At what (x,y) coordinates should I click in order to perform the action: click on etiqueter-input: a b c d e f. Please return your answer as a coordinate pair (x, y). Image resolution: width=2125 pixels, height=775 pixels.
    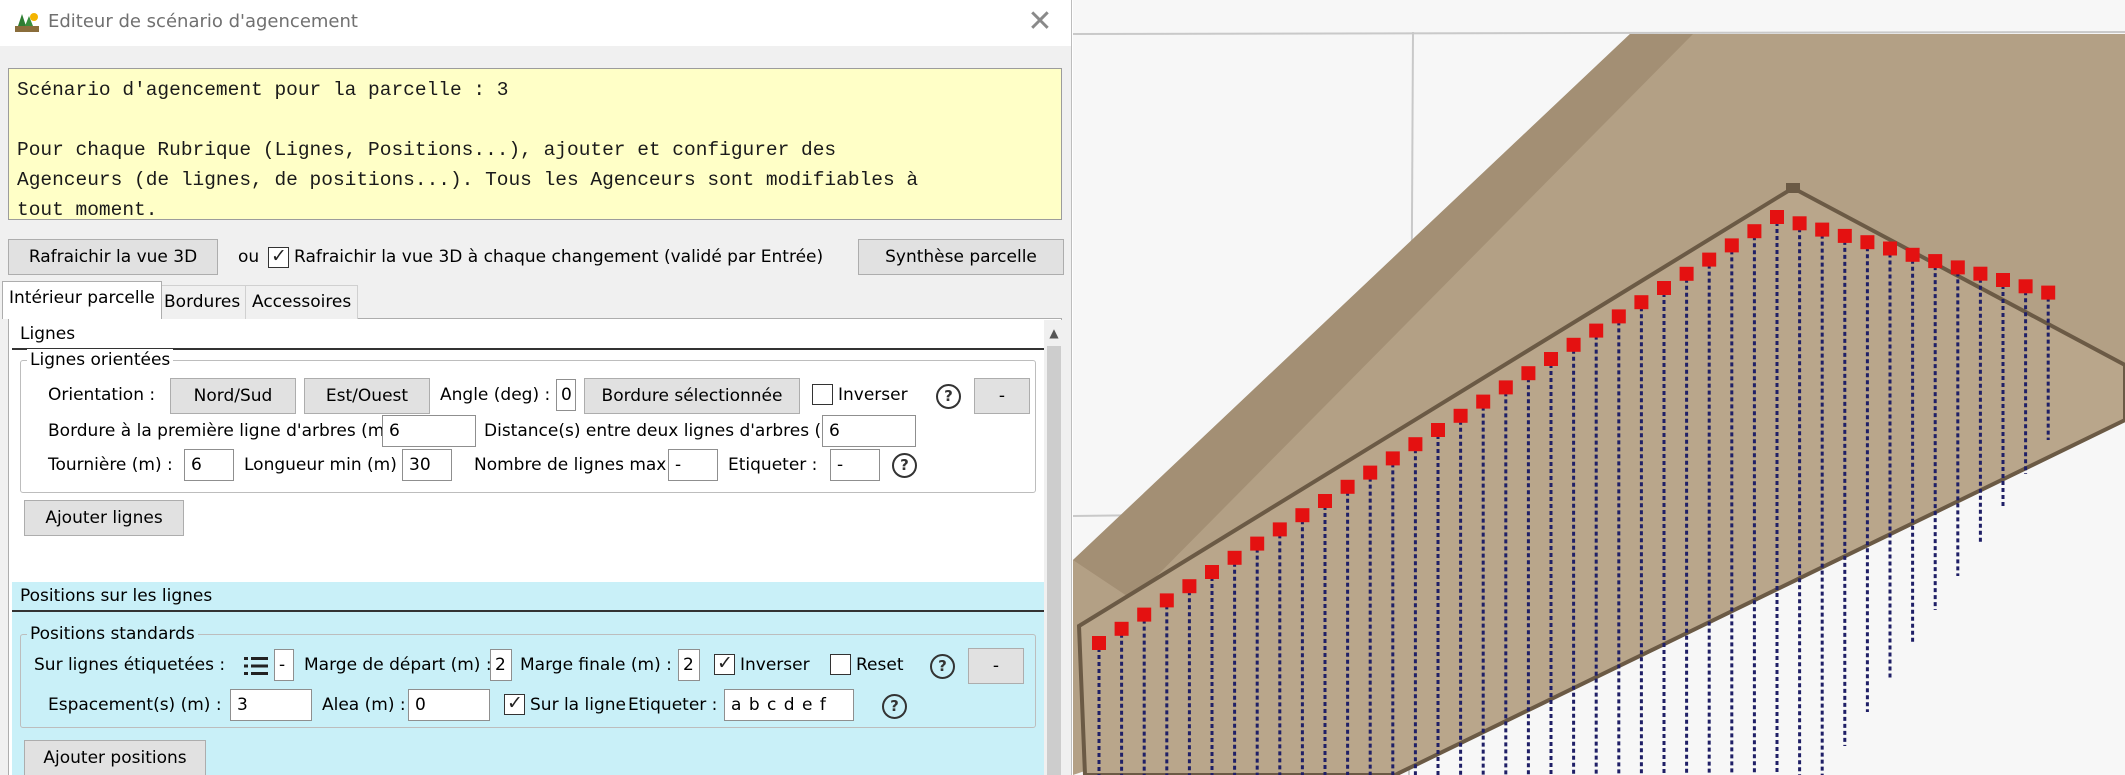
    Looking at the image, I should click on (789, 705).